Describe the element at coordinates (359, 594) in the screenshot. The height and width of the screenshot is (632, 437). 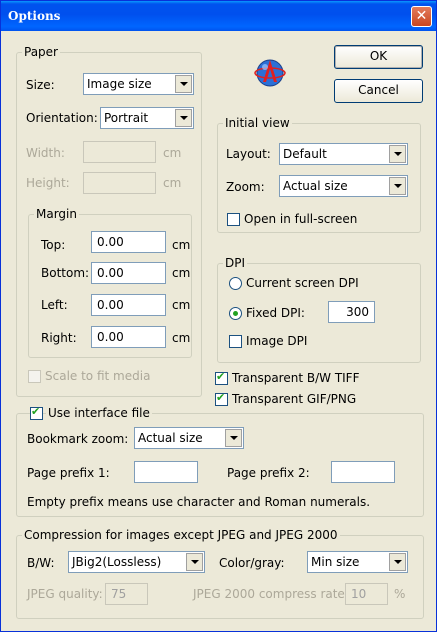
I see `jpeg2000-rate-value: 10` at that location.